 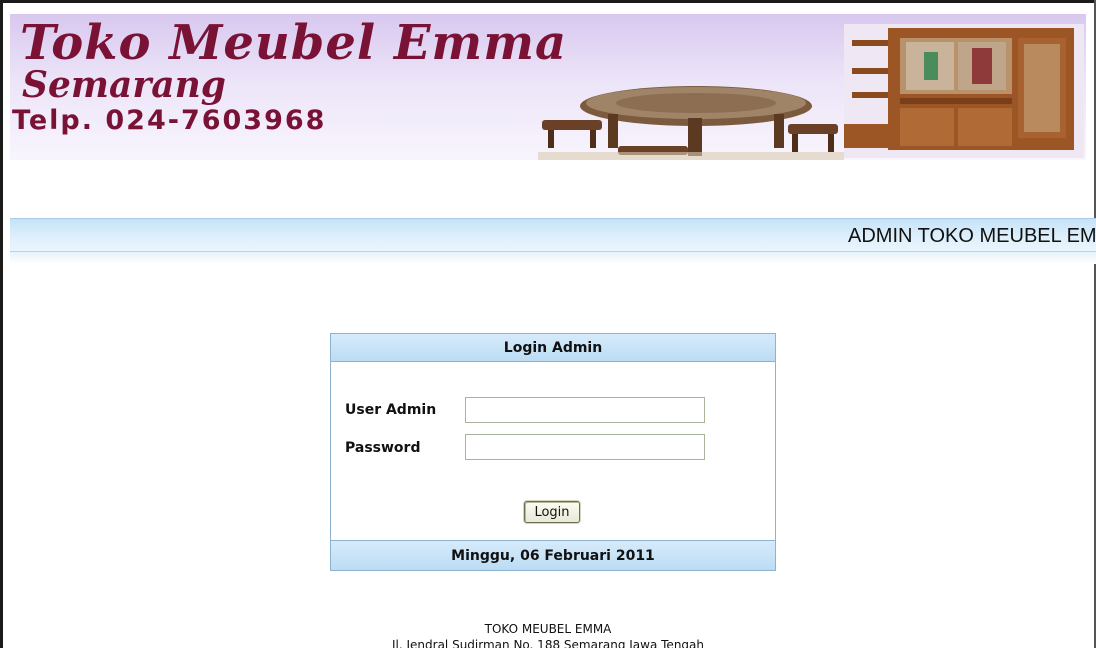 What do you see at coordinates (552, 512) in the screenshot?
I see `login-button: Login` at bounding box center [552, 512].